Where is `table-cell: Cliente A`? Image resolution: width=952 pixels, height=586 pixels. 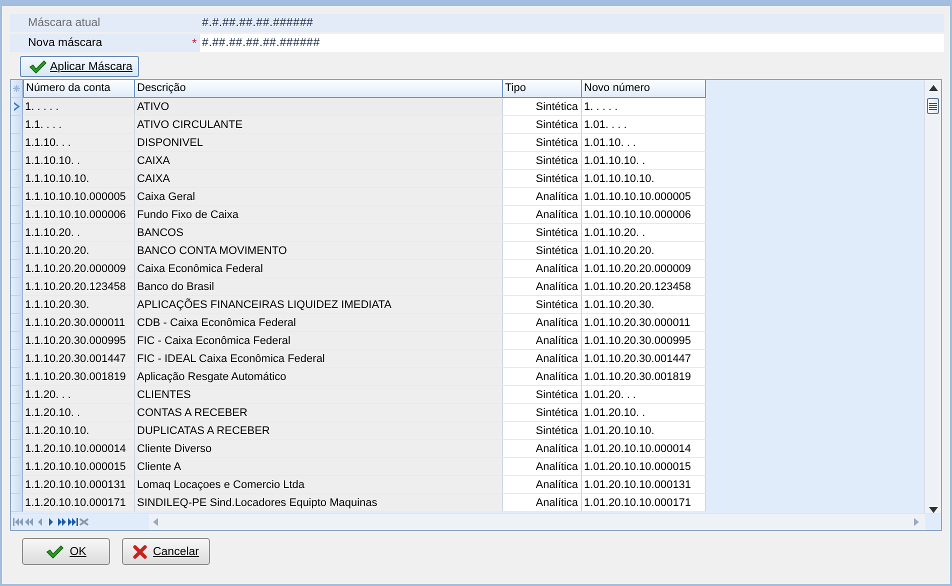 table-cell: Cliente A is located at coordinates (319, 467).